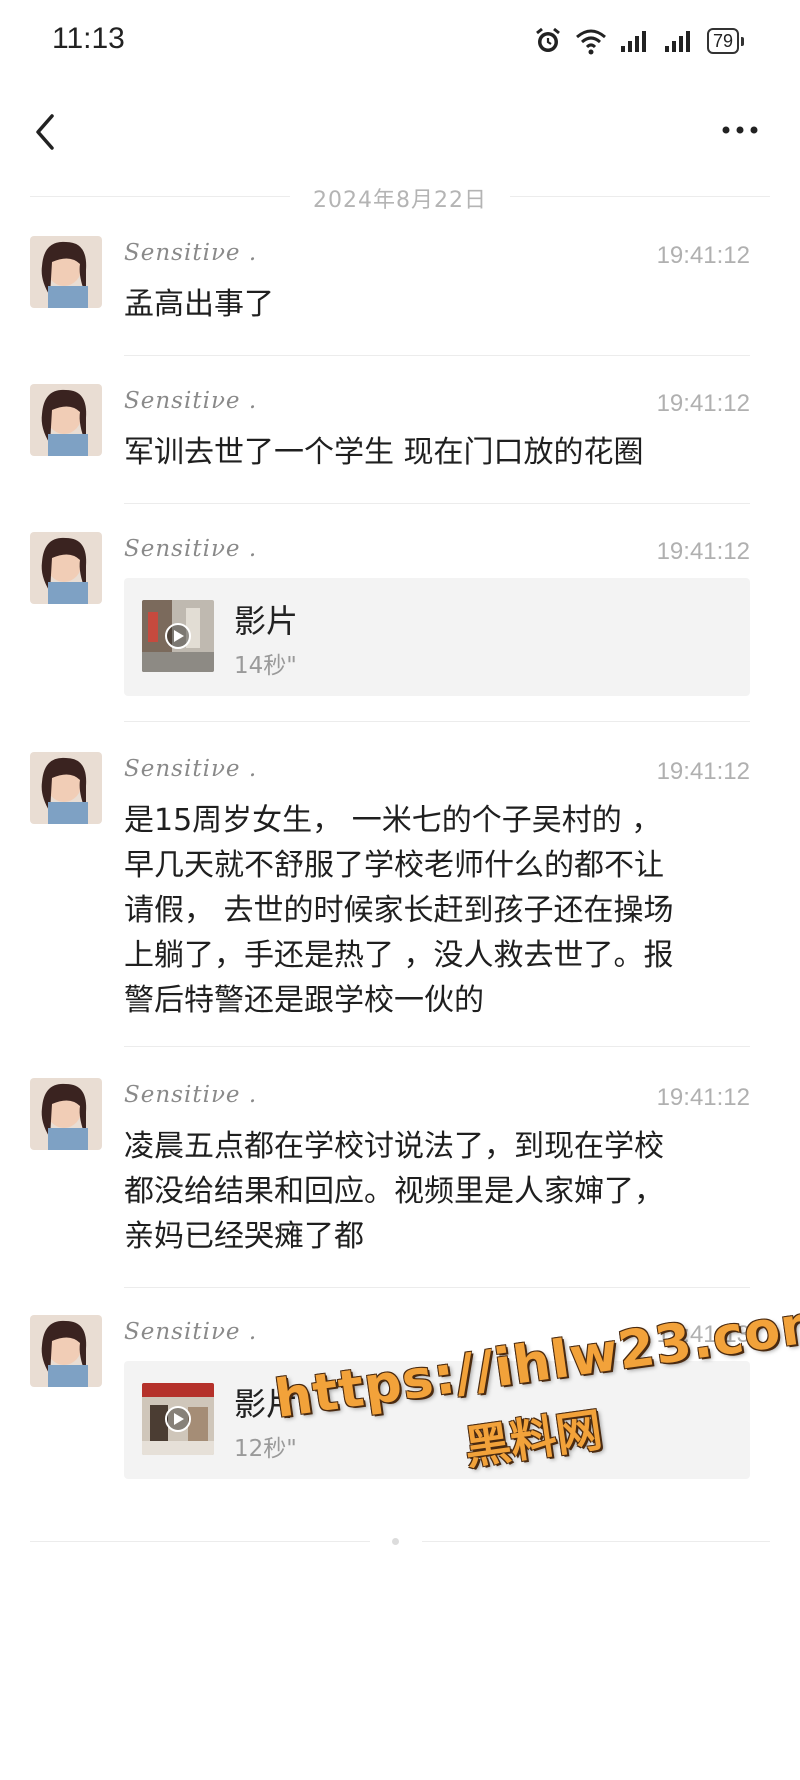 Image resolution: width=800 pixels, height=1780 pixels. I want to click on battery-level: 79, so click(722, 41).